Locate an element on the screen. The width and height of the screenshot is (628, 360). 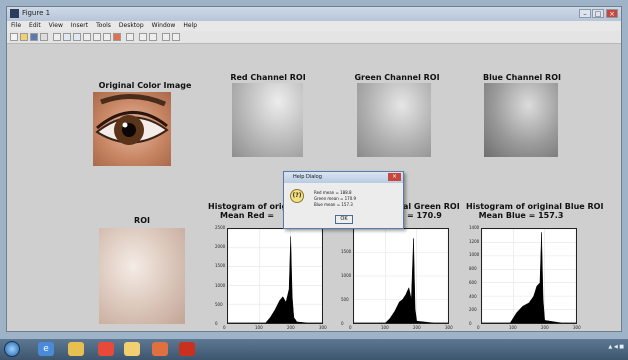
edit-plot-icon is located at coordinates (57, 37).